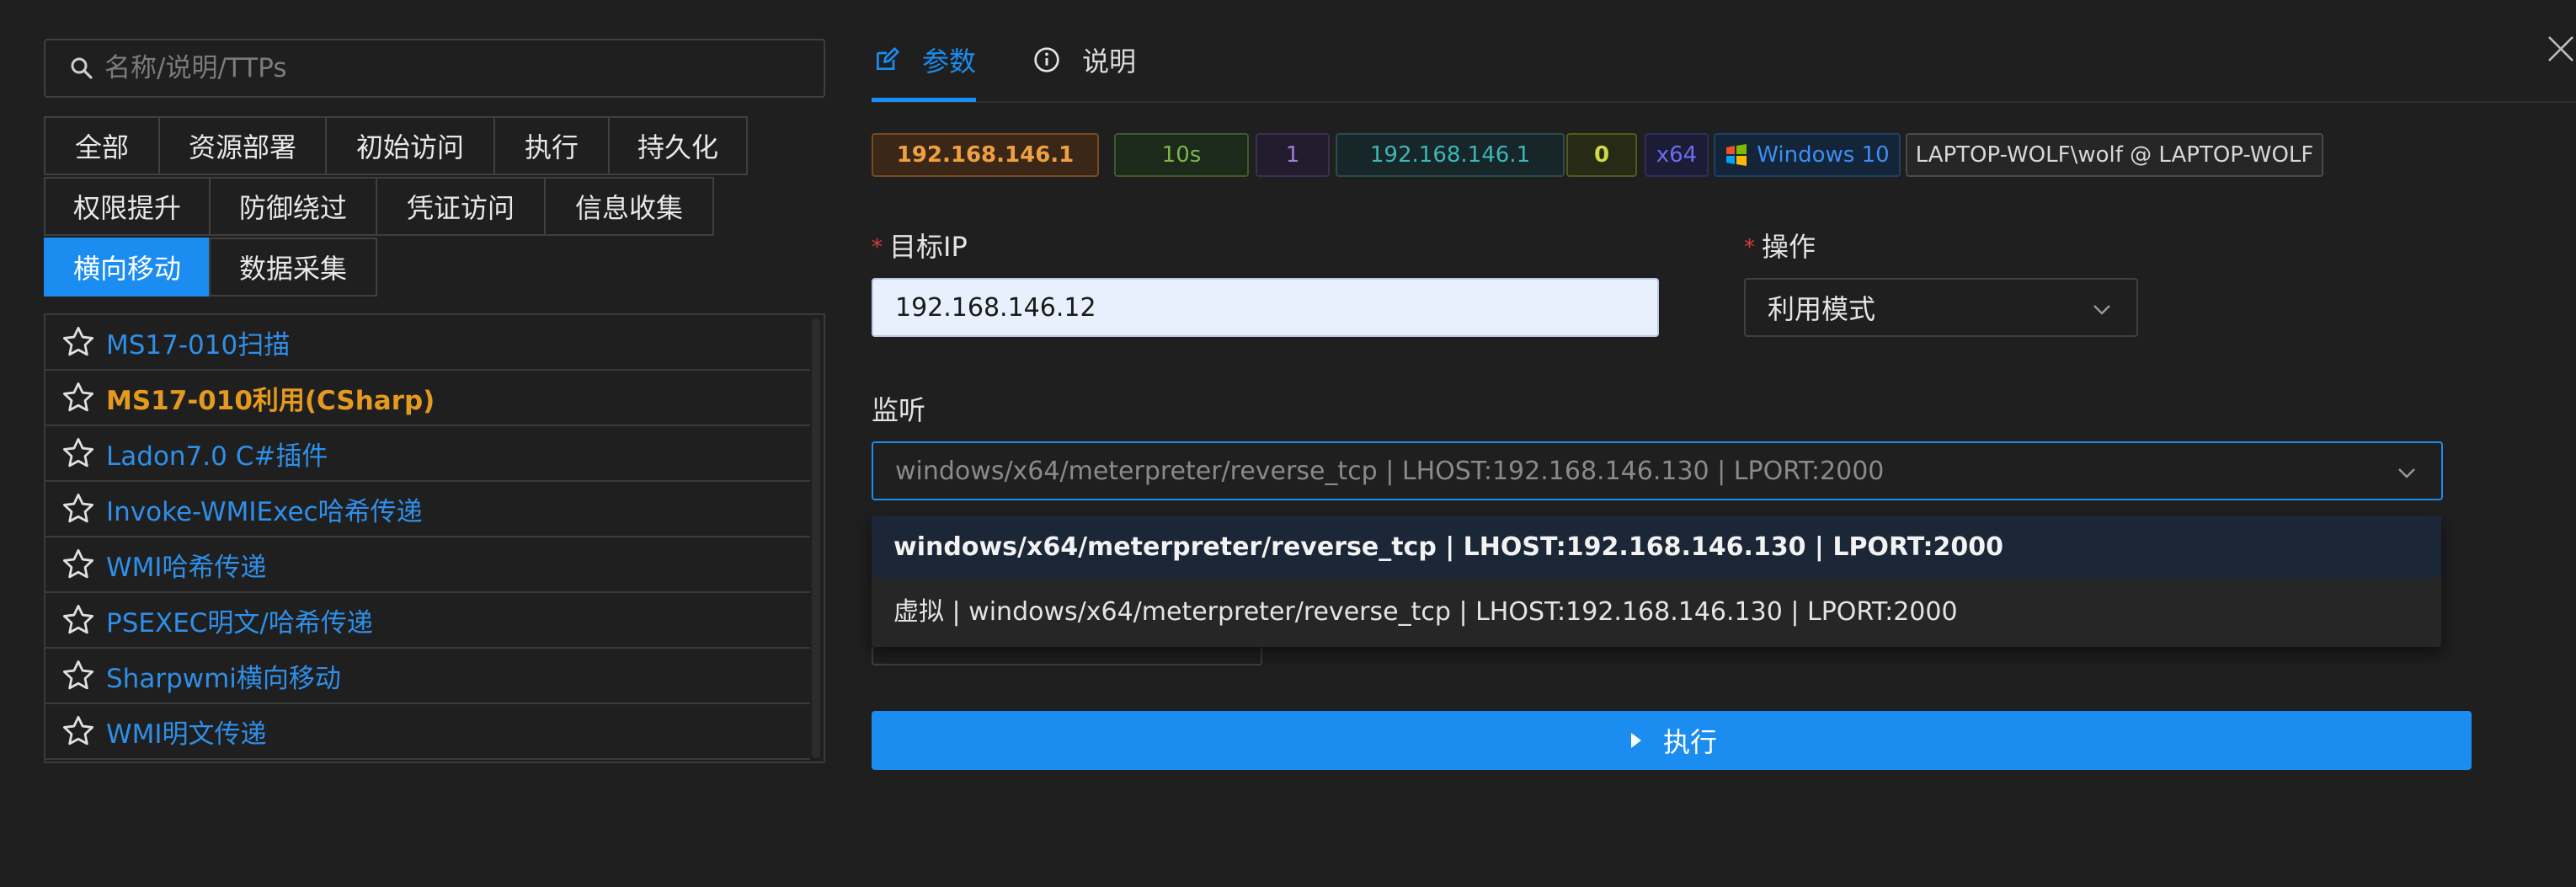 This screenshot has height=887, width=2576. Describe the element at coordinates (410, 145) in the screenshot. I see `tab-initial-access: 初始访问` at that location.